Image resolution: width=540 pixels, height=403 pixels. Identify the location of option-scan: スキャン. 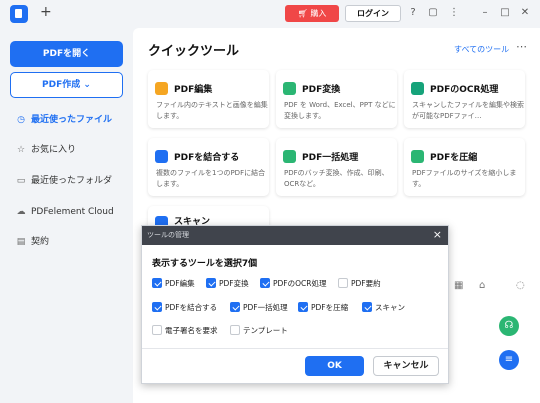
(383, 308).